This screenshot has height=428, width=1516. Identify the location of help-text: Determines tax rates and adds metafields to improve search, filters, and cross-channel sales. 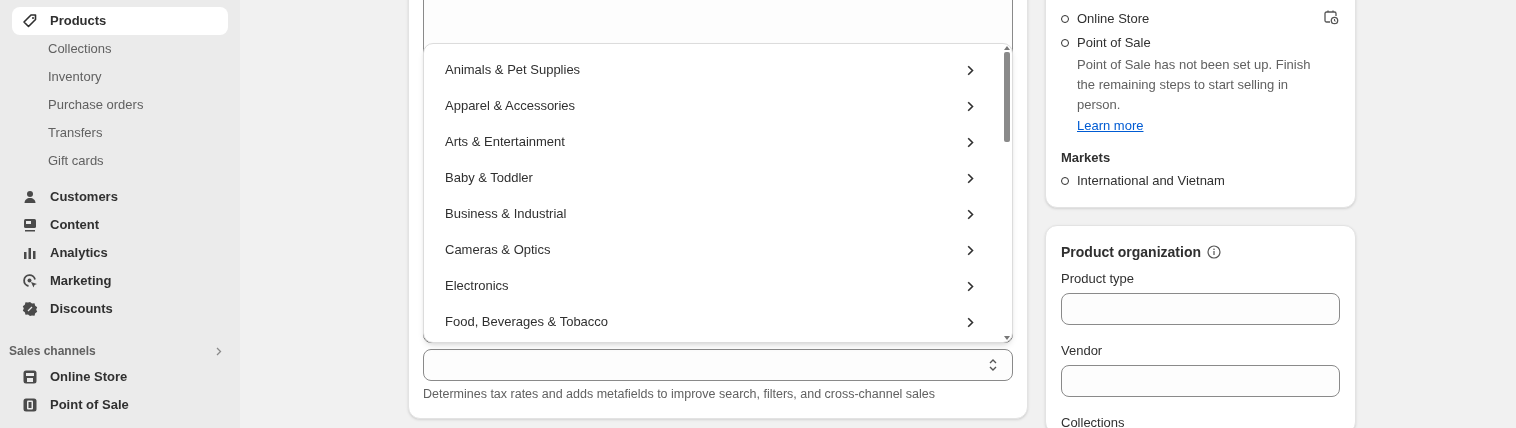
(680, 394).